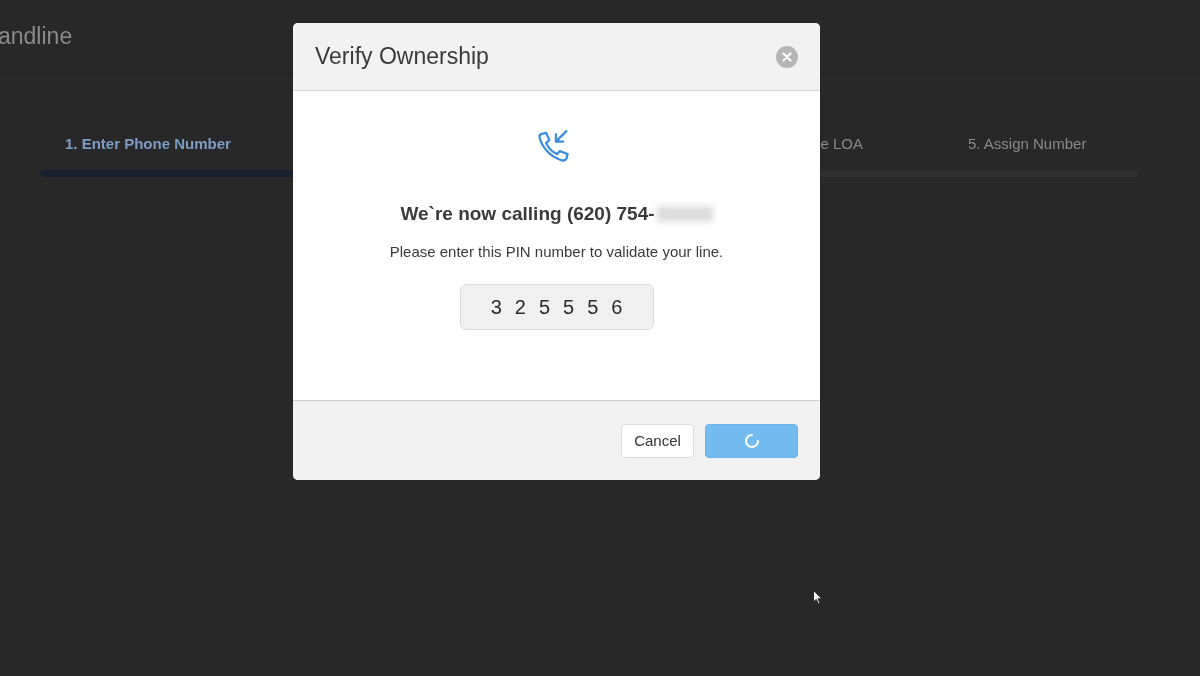 The width and height of the screenshot is (1200, 676). Describe the element at coordinates (841, 143) in the screenshot. I see `step-label: e LOA` at that location.